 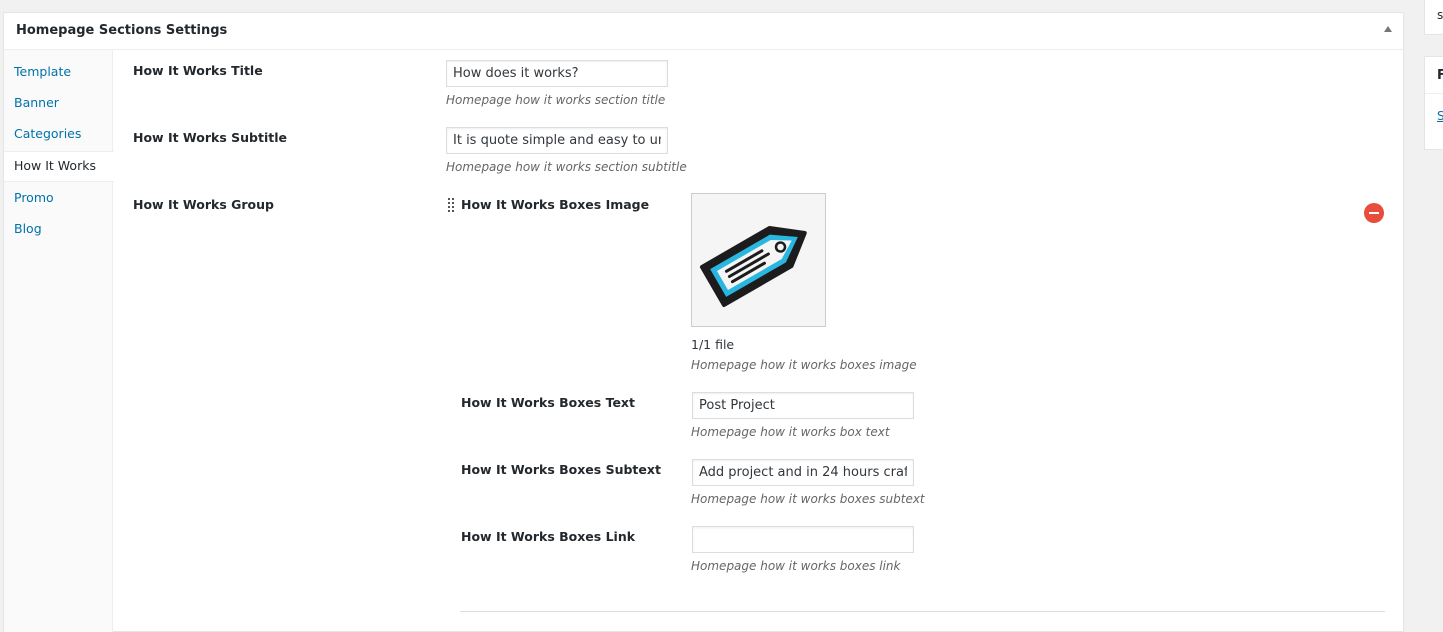 I want to click on boxes-image-description: Homepage how it works boxes image, so click(x=804, y=365).